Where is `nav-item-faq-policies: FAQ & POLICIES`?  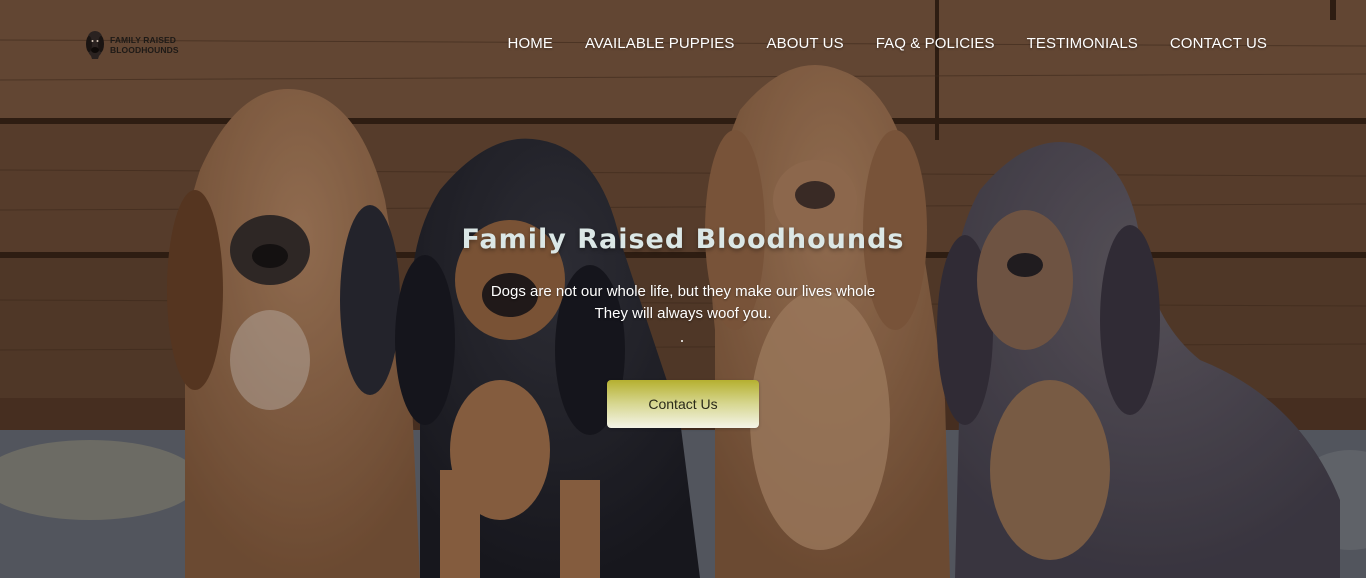
nav-item-faq-policies: FAQ & POLICIES is located at coordinates (935, 44).